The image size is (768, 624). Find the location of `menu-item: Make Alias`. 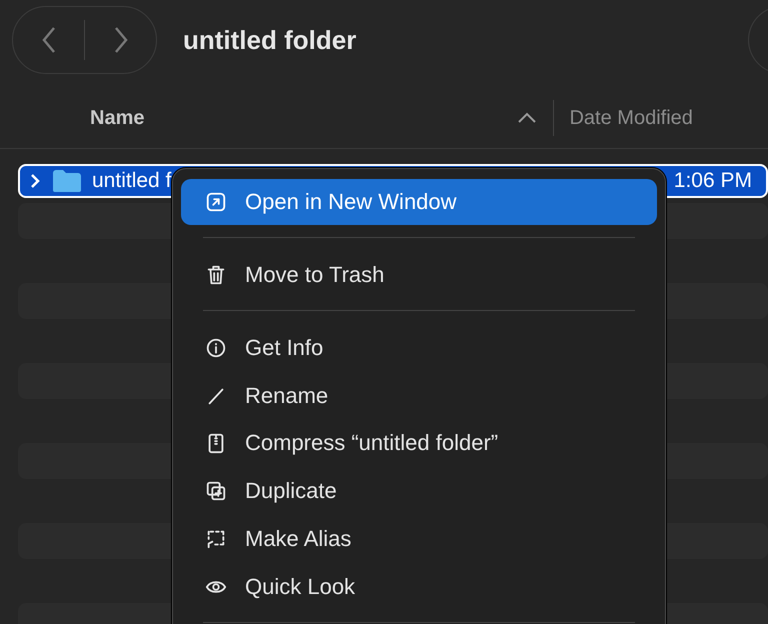

menu-item: Make Alias is located at coordinates (419, 539).